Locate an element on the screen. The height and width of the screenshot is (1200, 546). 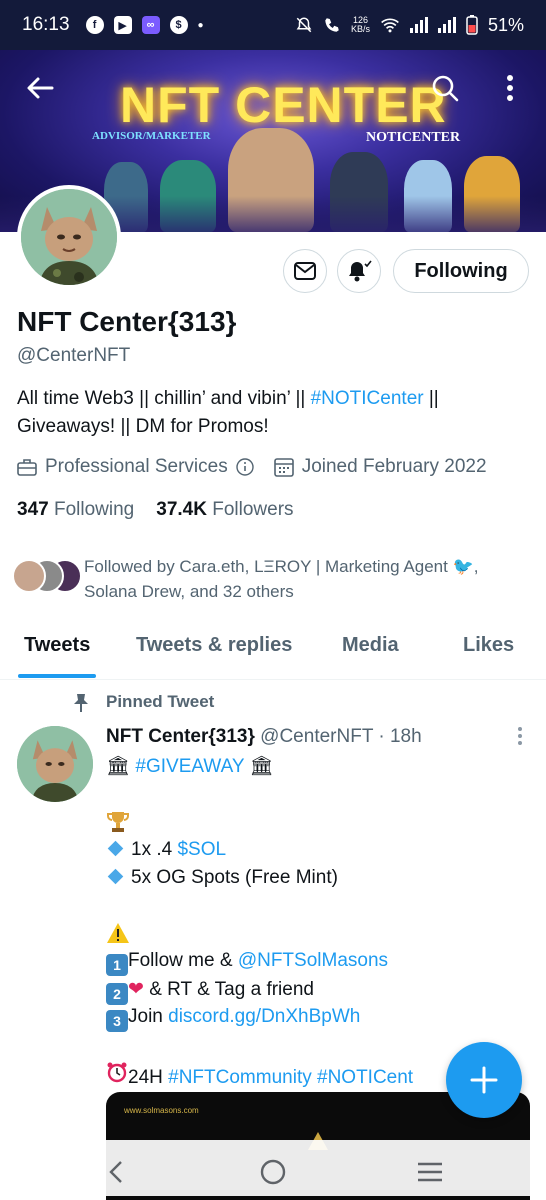
banner-caption-right: NOTICENTER is located at coordinates (413, 137).